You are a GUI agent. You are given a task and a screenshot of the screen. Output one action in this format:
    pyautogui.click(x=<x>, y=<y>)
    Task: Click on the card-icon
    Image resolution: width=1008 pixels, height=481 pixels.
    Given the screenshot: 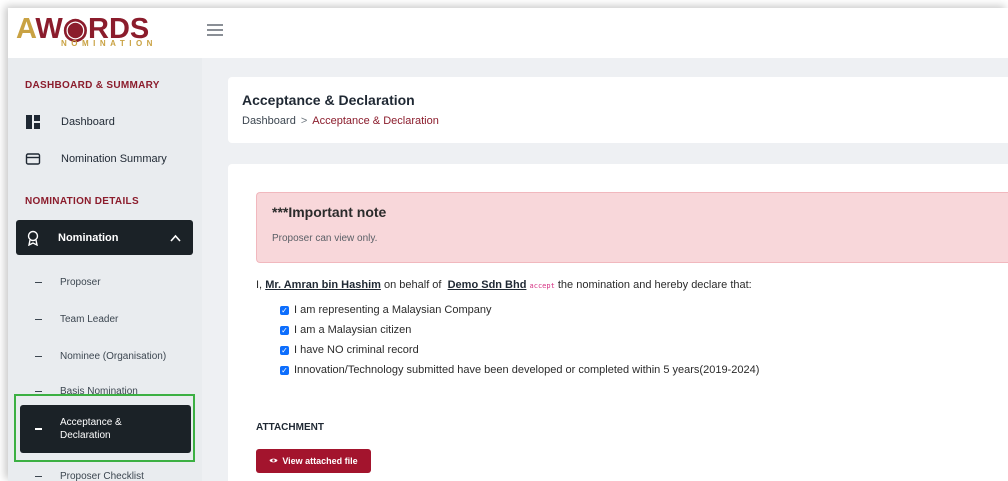 What is the action you would take?
    pyautogui.click(x=33, y=159)
    